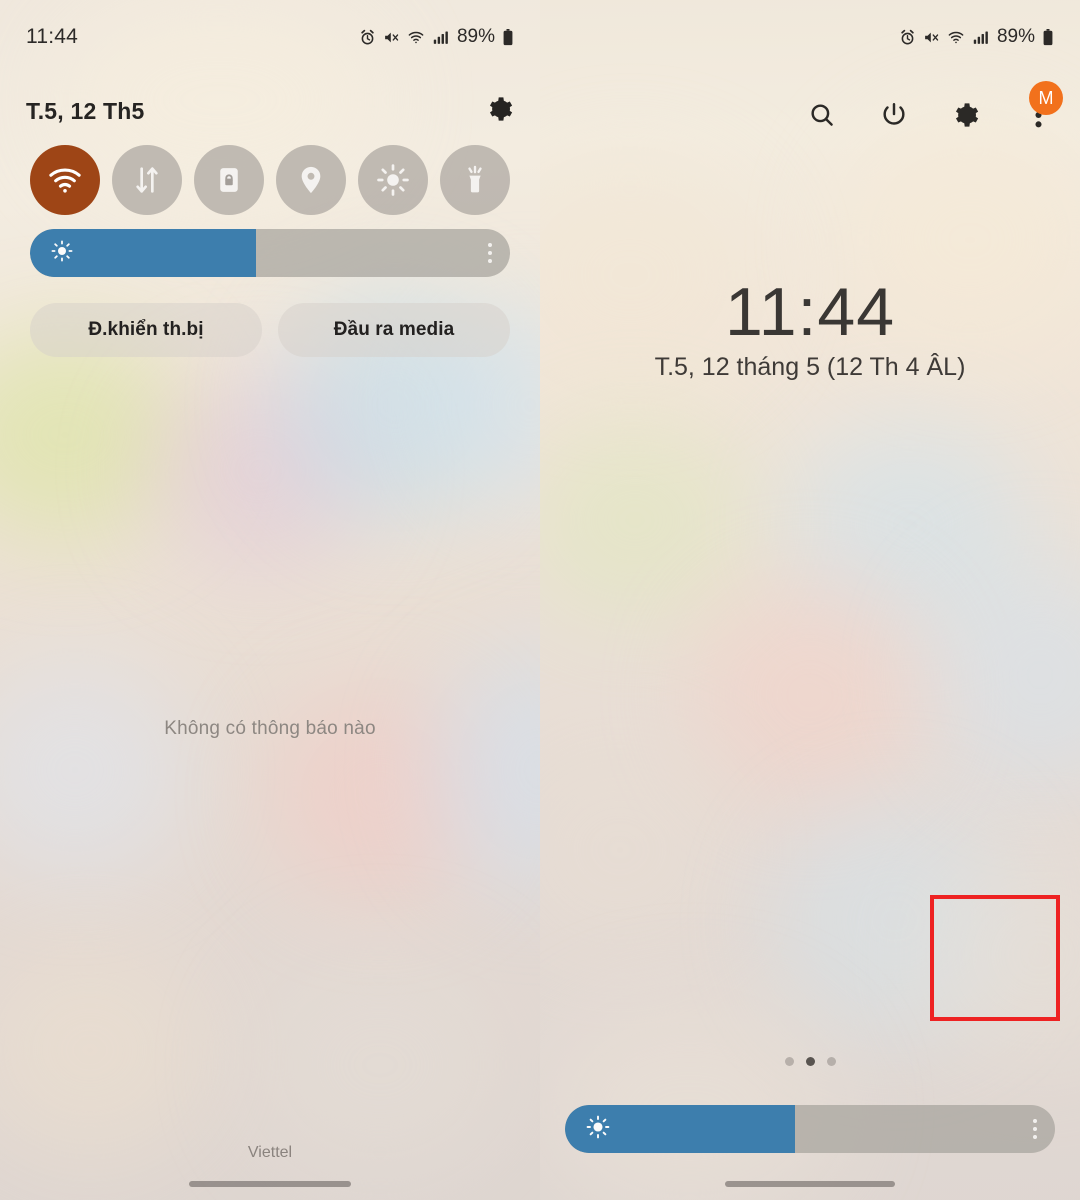 This screenshot has width=1080, height=1200. Describe the element at coordinates (810, 1129) in the screenshot. I see `brightness-slider-right` at that location.